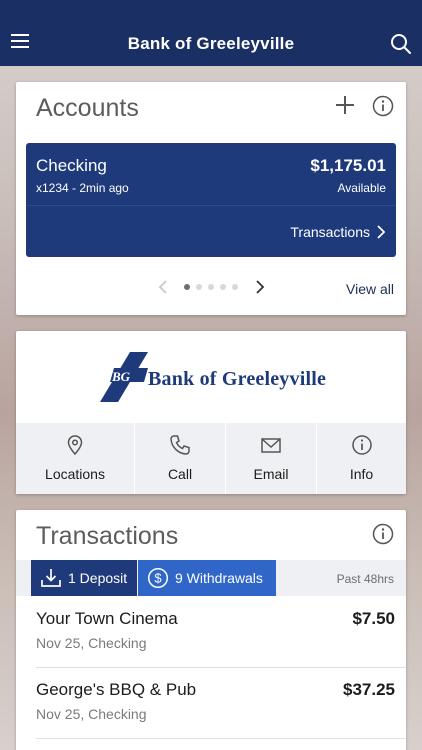  I want to click on action-label: Call, so click(180, 474).